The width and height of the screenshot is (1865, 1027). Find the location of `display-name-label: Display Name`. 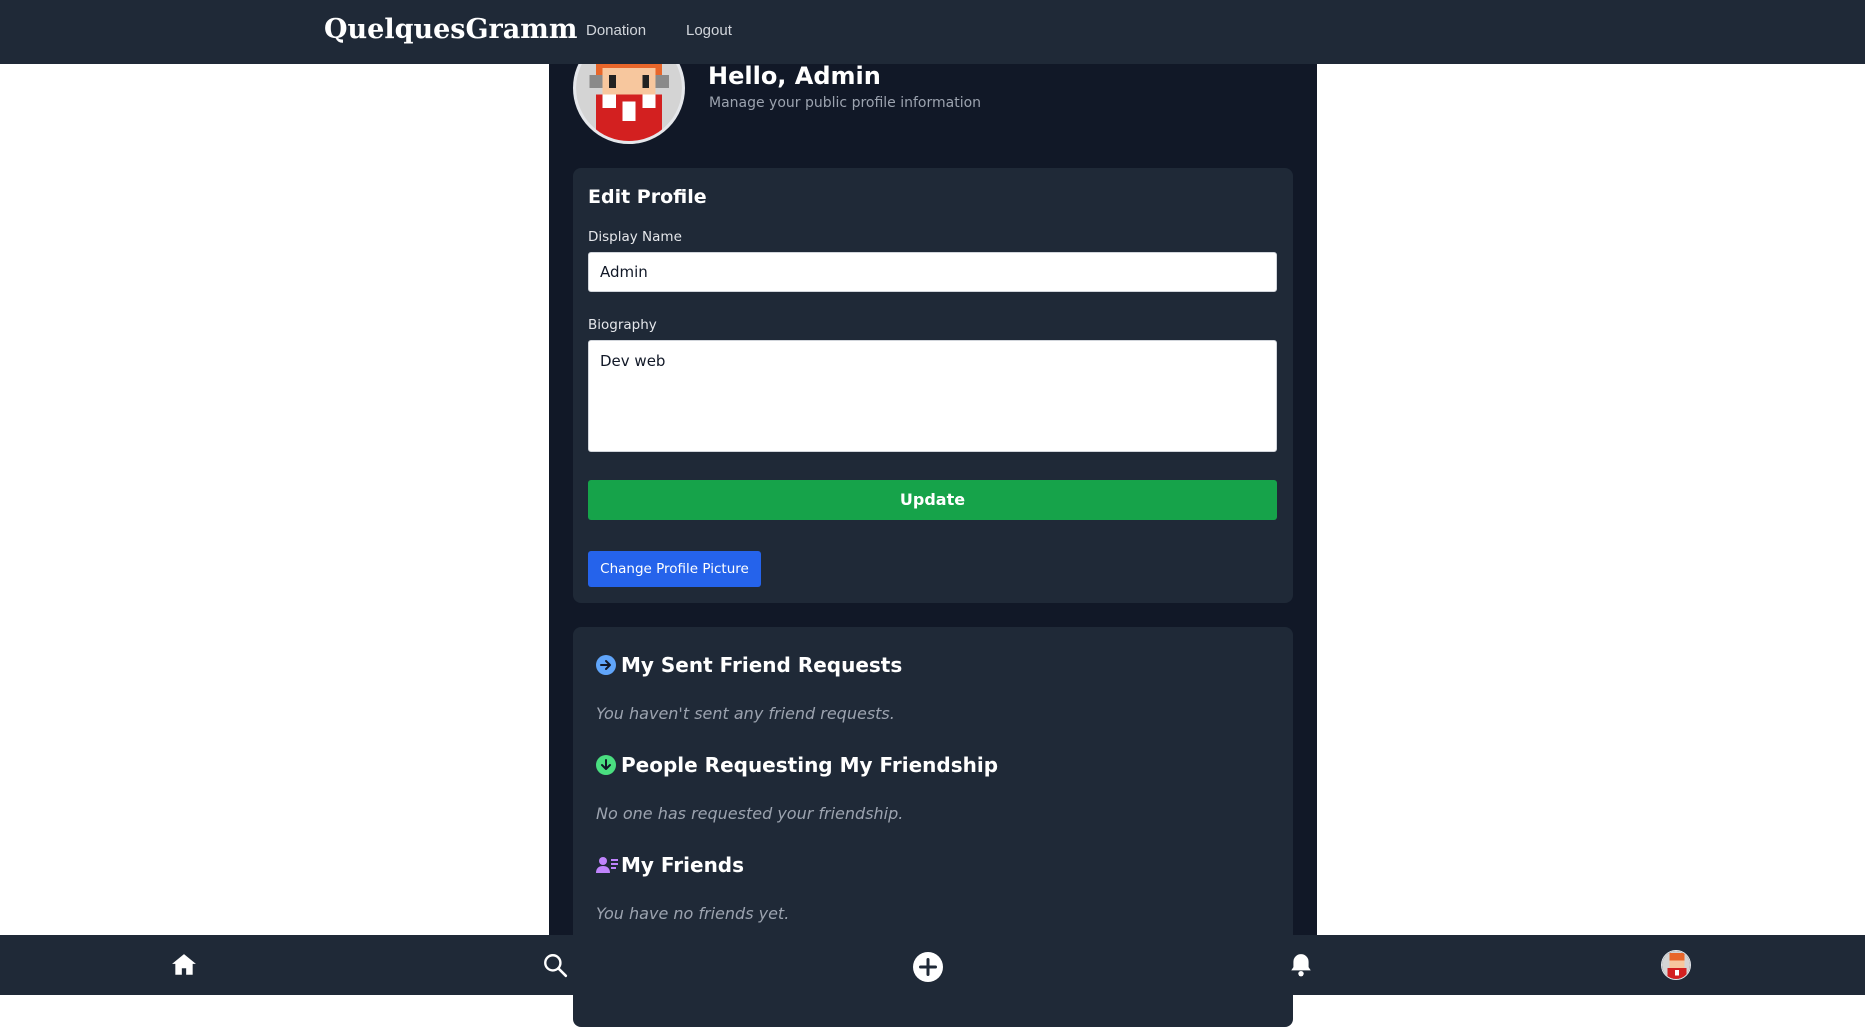

display-name-label: Display Name is located at coordinates (635, 237).